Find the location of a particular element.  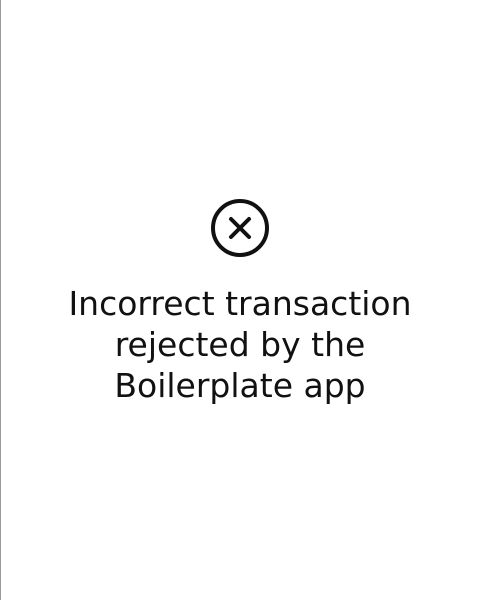

message-line-3: Boilerplate app is located at coordinates (240, 385).